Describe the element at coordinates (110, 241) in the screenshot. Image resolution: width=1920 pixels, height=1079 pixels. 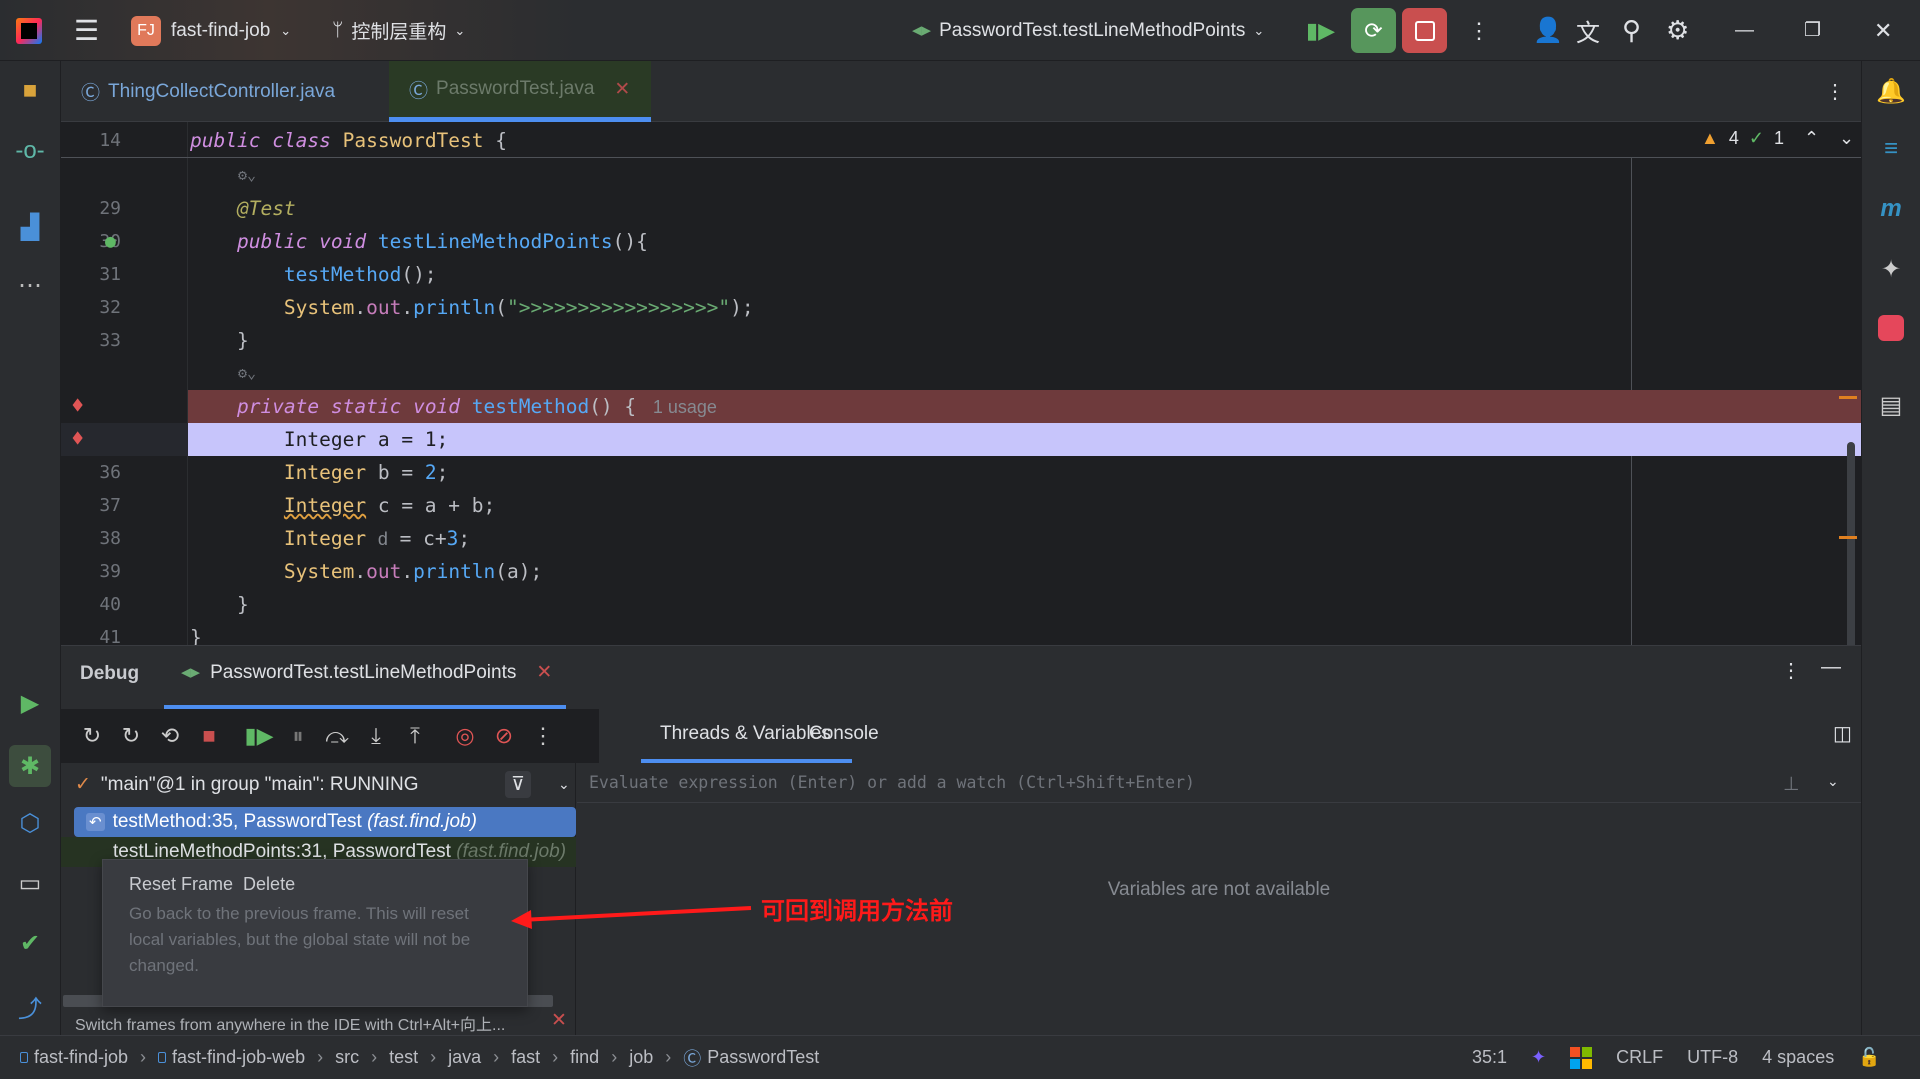
I see `run-test-gutter-icon: ●` at that location.